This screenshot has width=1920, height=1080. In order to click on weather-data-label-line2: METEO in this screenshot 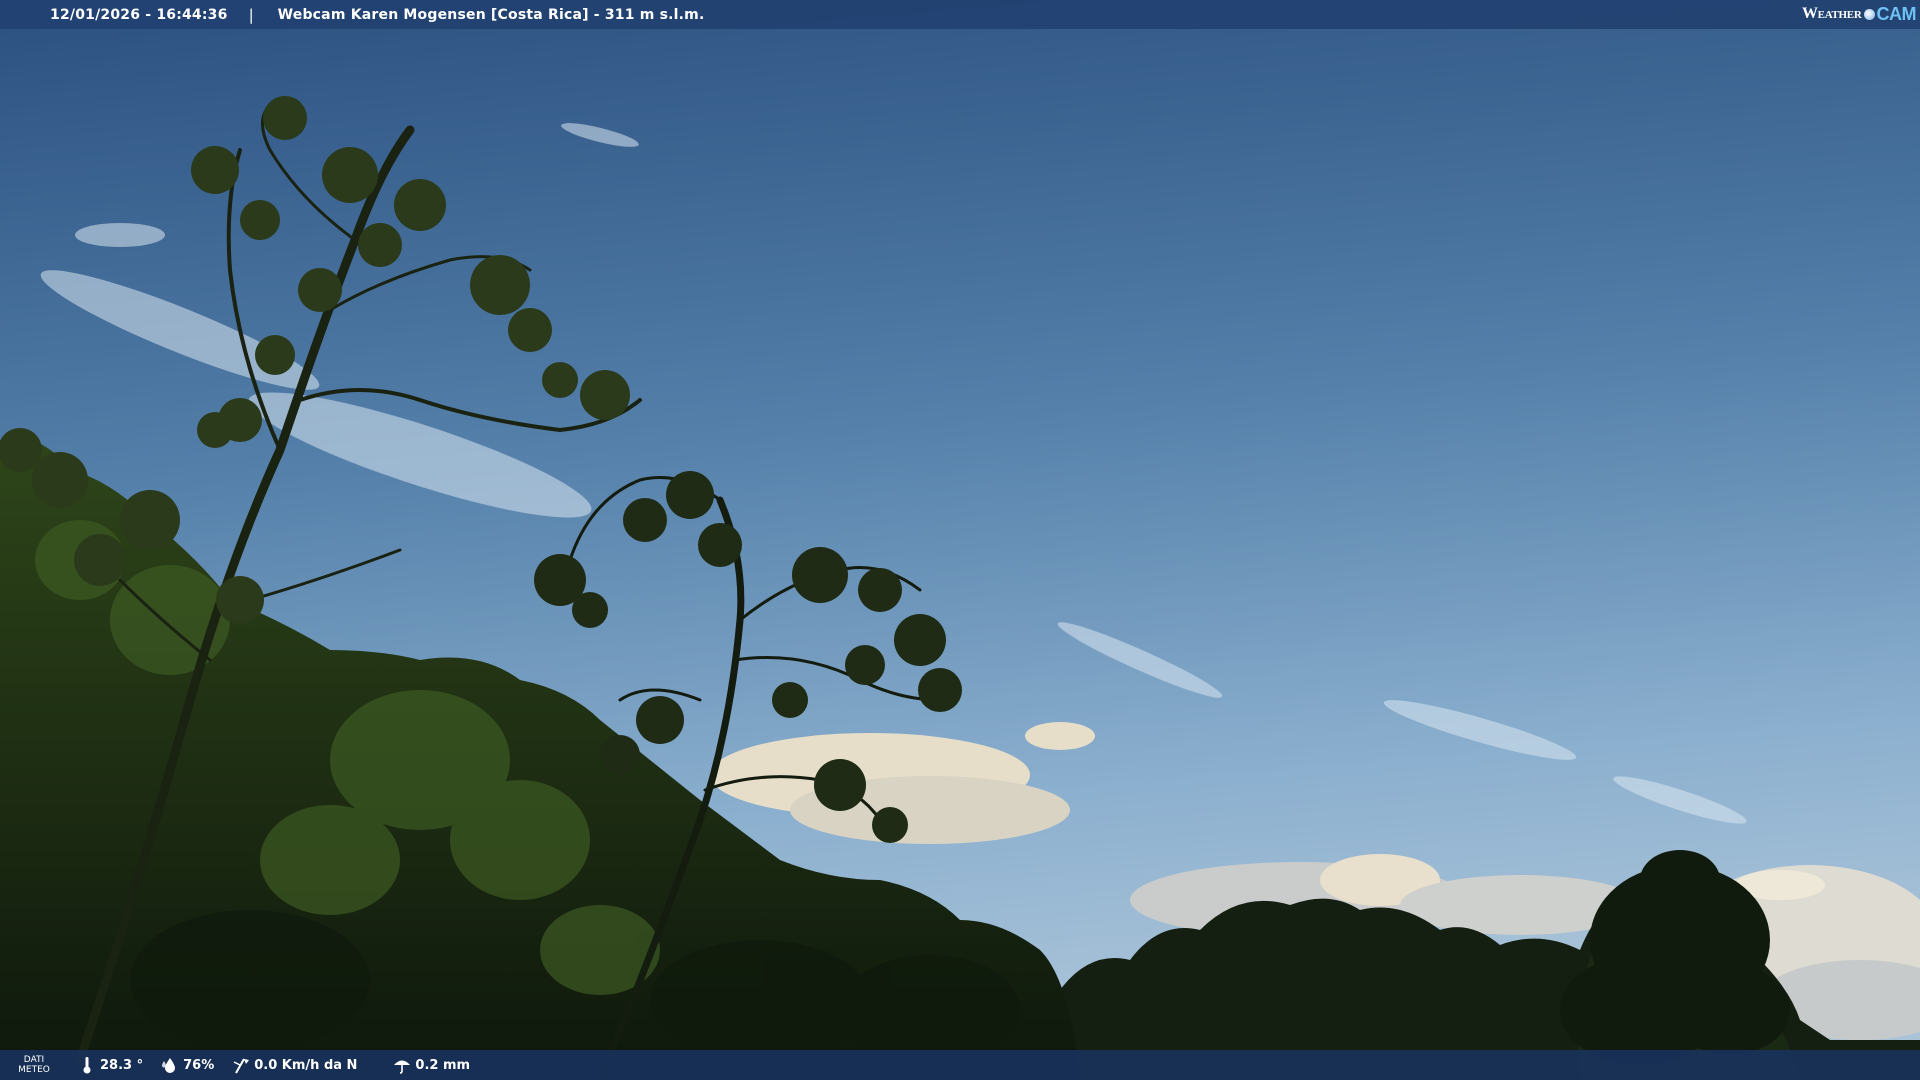, I will do `click(34, 1070)`.